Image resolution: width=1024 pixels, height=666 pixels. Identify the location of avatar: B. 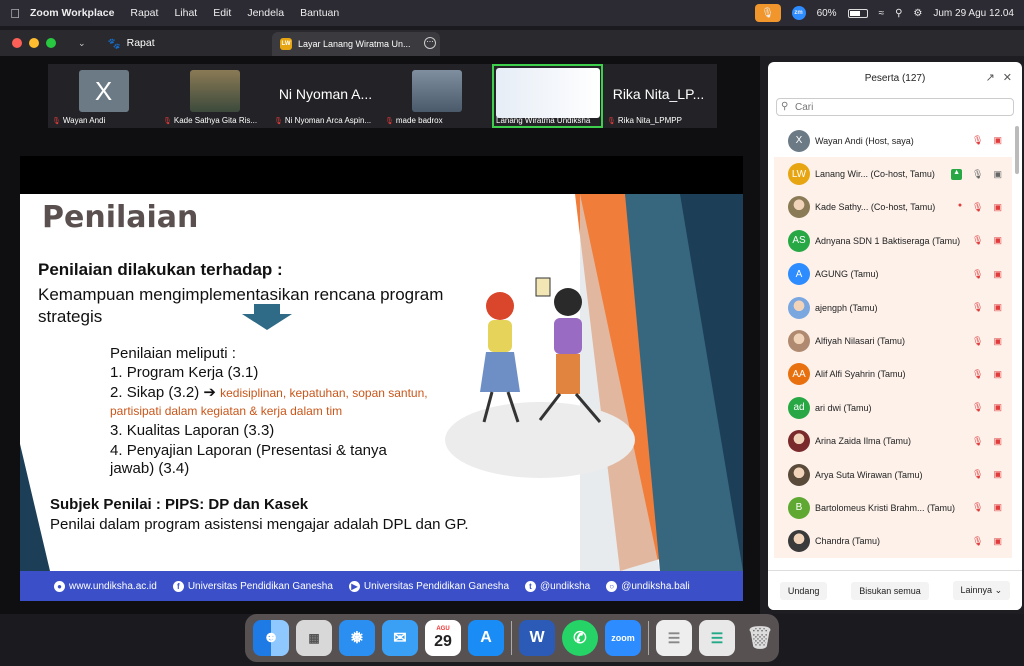
(799, 507).